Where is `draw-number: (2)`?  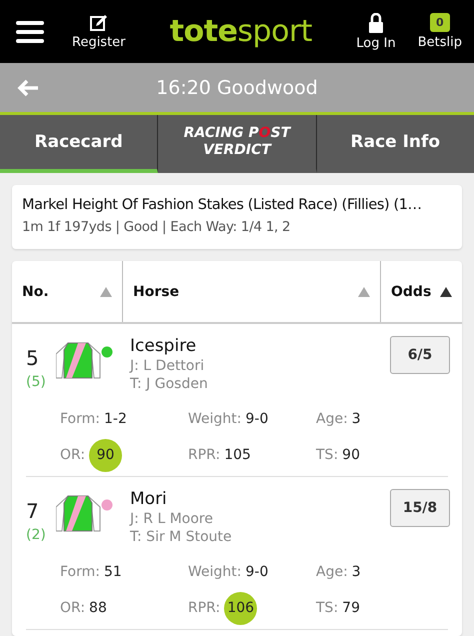 draw-number: (2) is located at coordinates (36, 535).